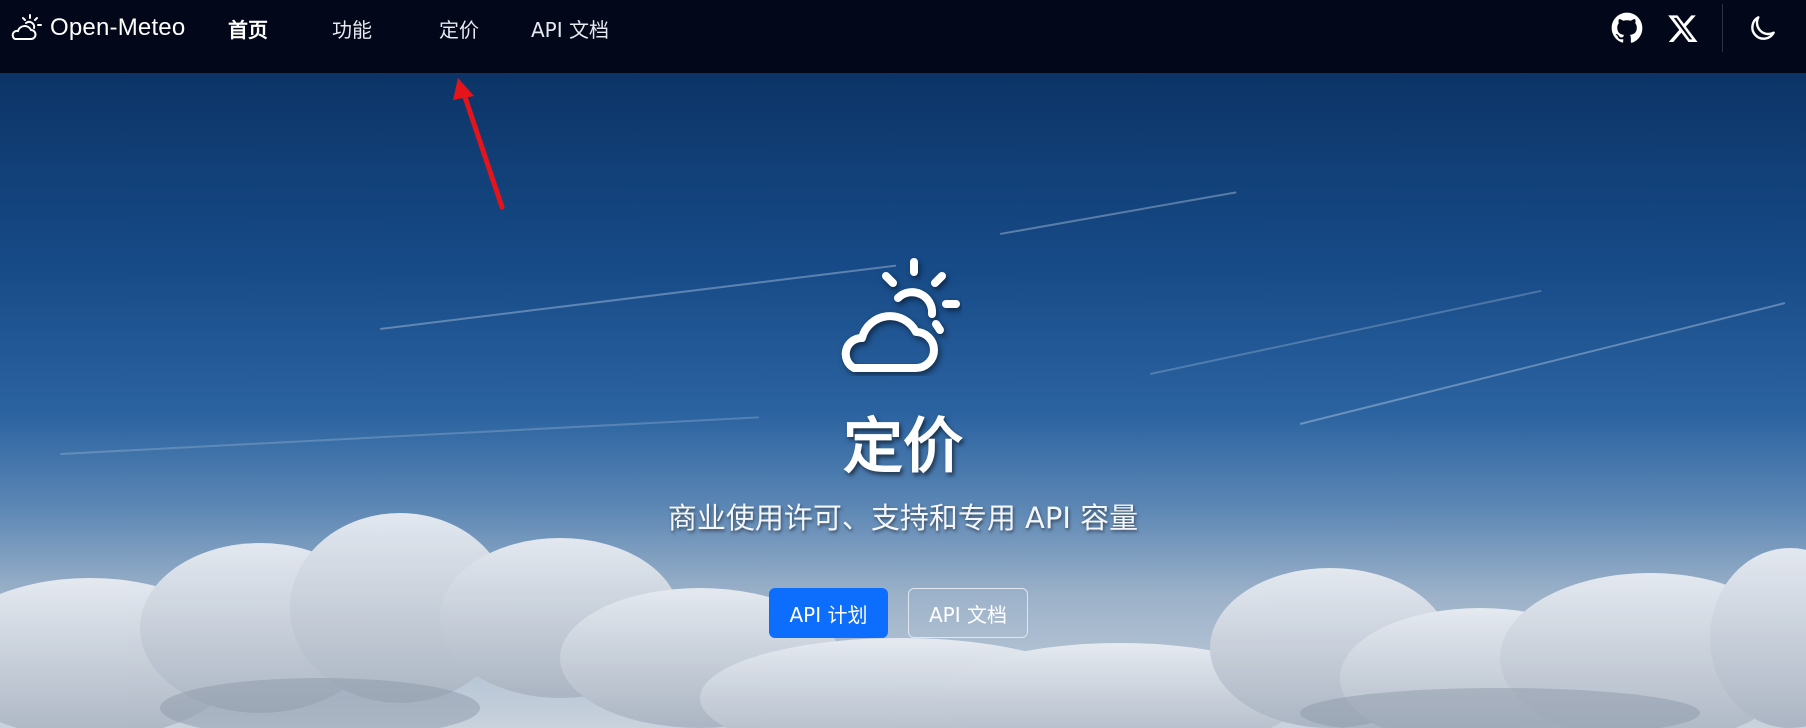  What do you see at coordinates (903, 447) in the screenshot?
I see `page-title: 定价` at bounding box center [903, 447].